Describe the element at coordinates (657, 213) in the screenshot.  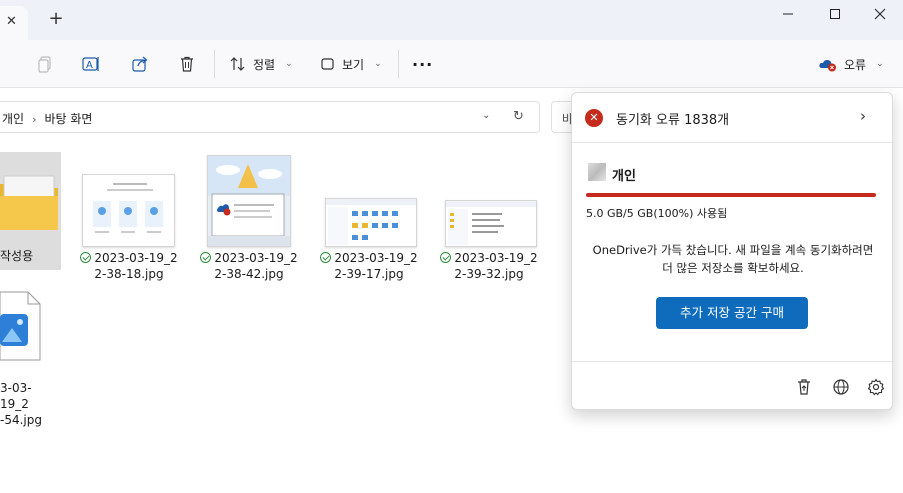
I see `storage-usage-text: 5.0 GB/5 GB(100%) 사용됨` at that location.